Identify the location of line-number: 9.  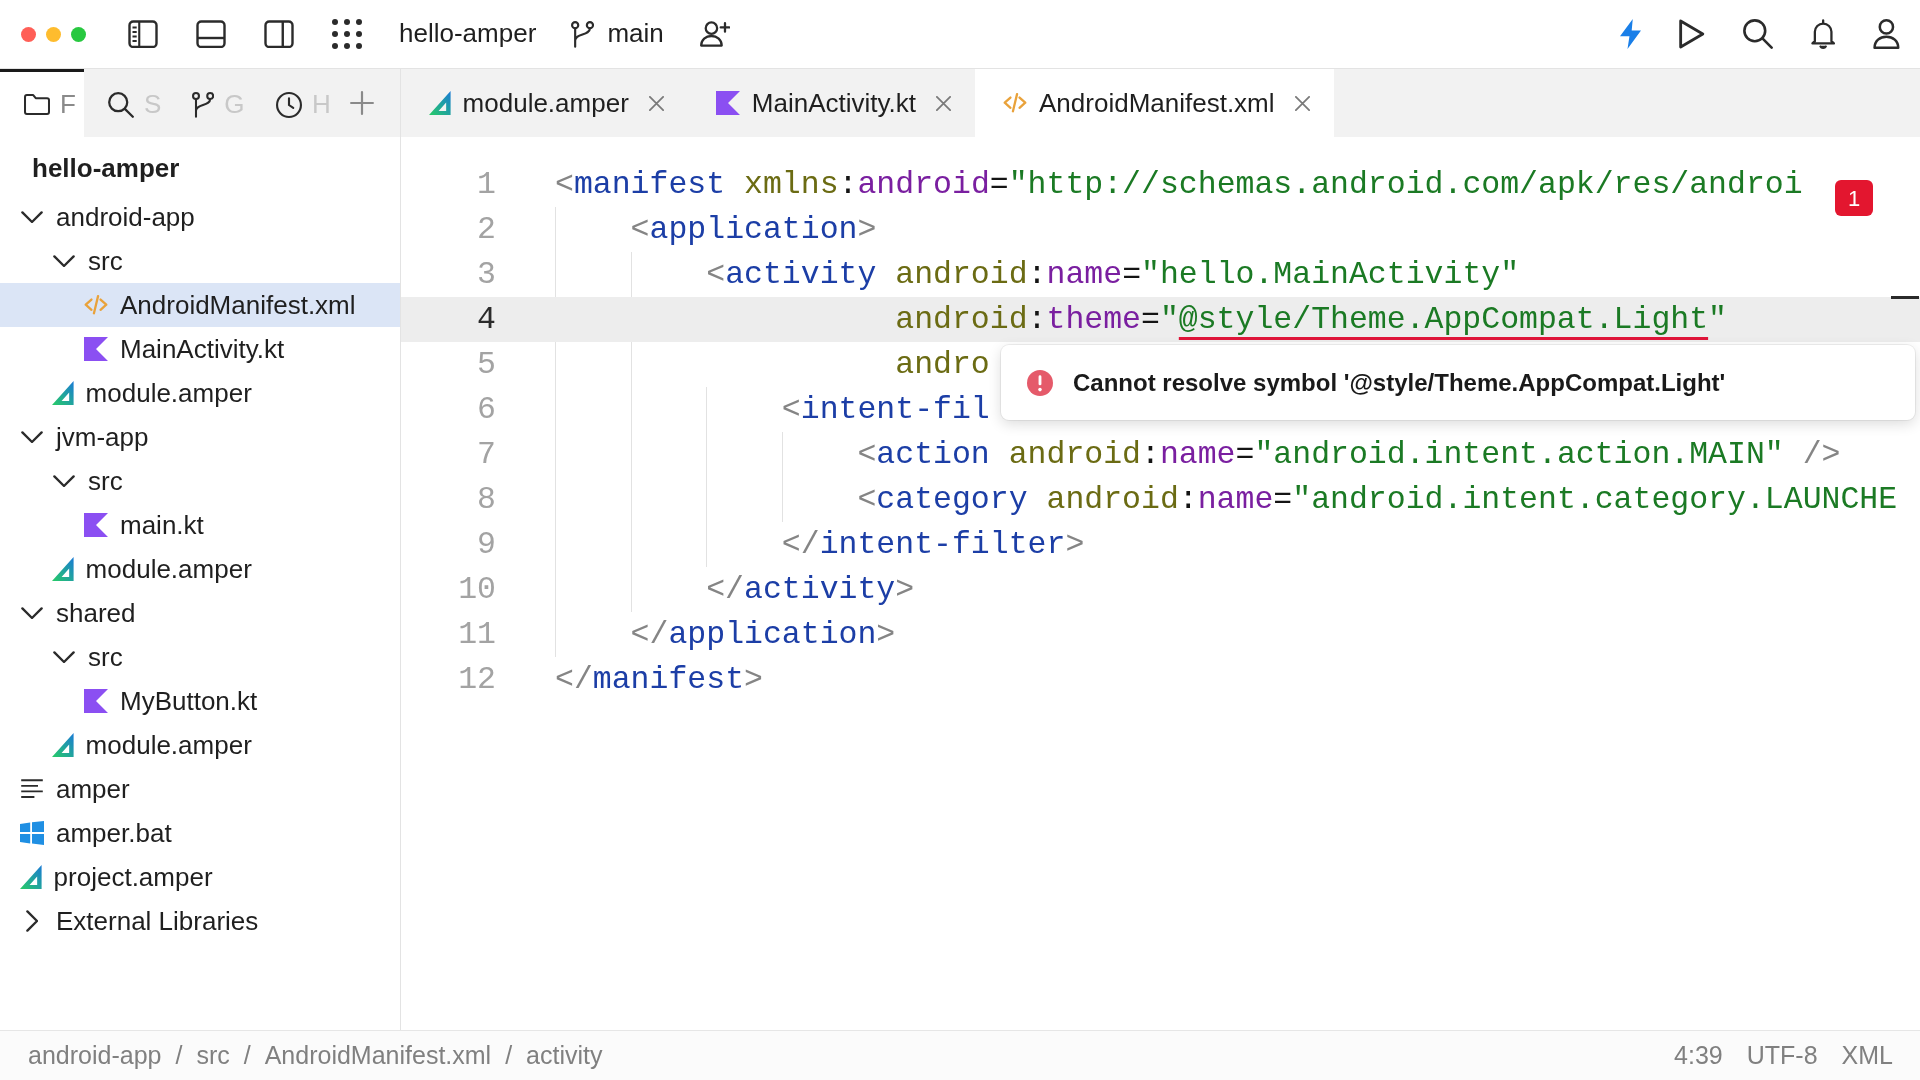
(486, 544).